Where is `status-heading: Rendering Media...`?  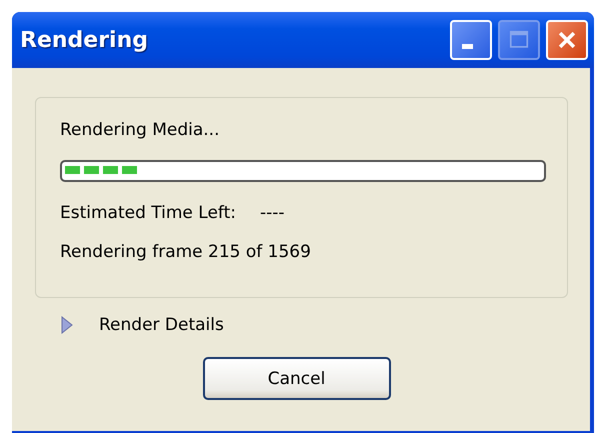
status-heading: Rendering Media... is located at coordinates (140, 130).